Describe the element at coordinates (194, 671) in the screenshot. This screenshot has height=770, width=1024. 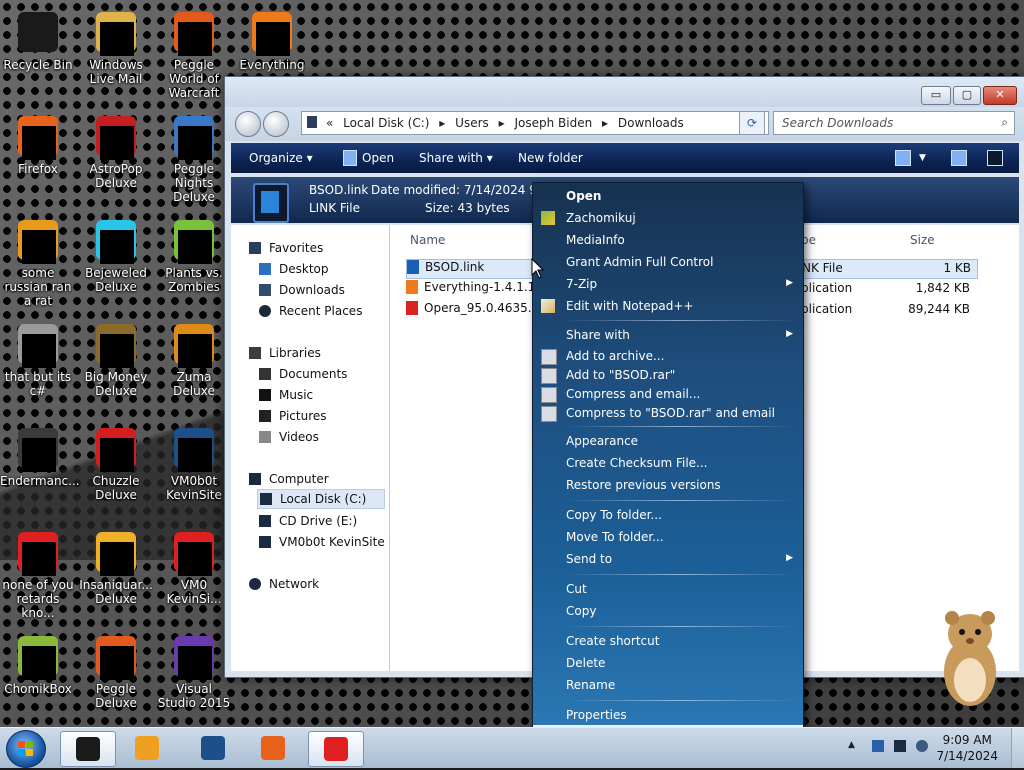
I see `desktop-icon-item: Visual Studio 2015` at that location.